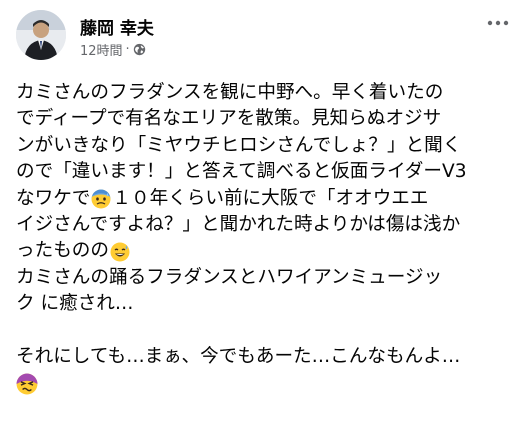  What do you see at coordinates (238, 224) in the screenshot?
I see `post-line: イジさんですよね？」と聞かれた時よりかは傷は浅か` at bounding box center [238, 224].